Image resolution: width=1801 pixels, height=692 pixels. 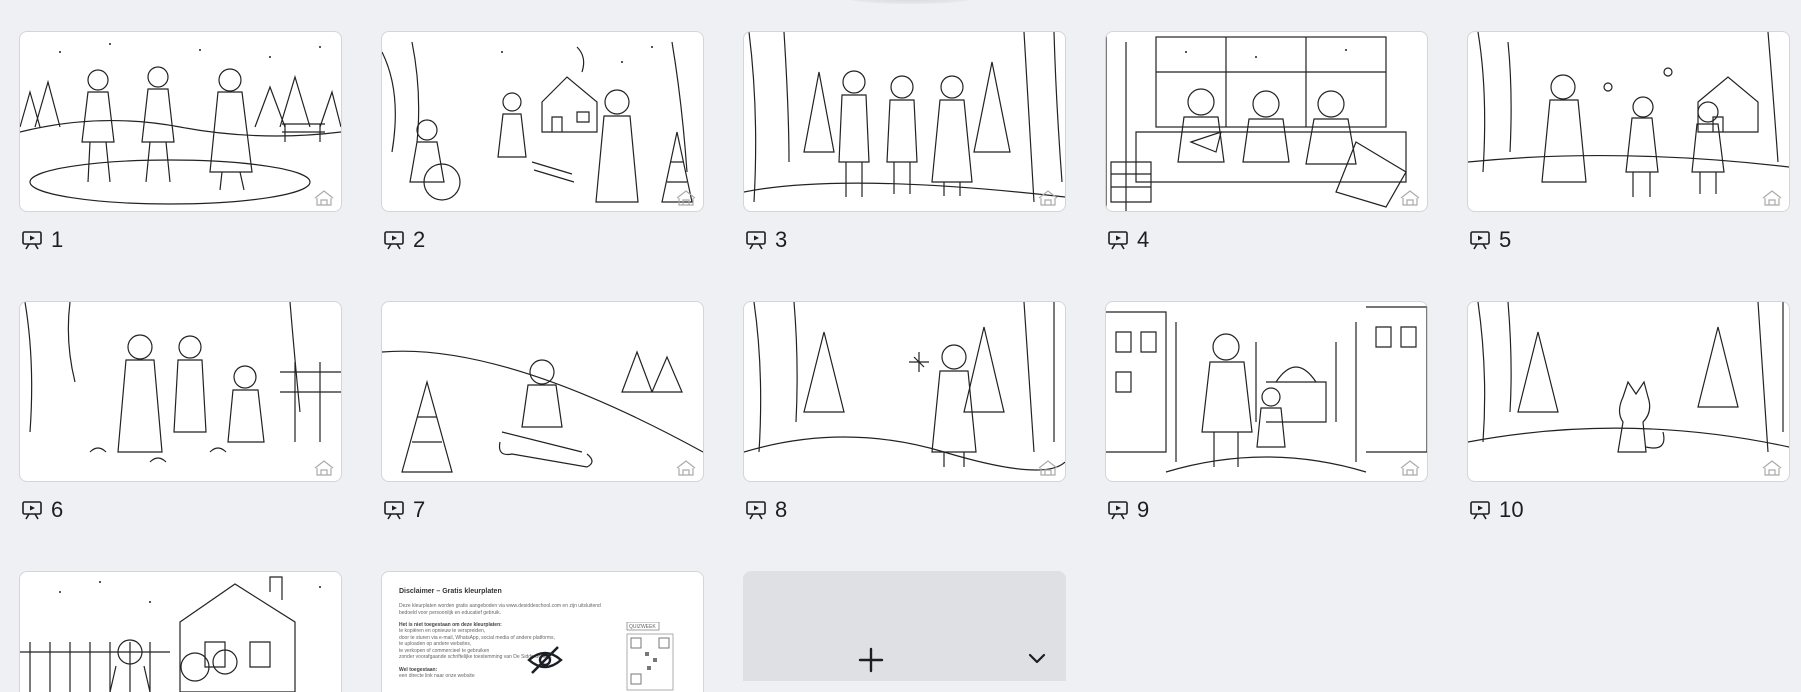 I want to click on coloring-illustration-reading-indoors, so click(x=1256, y=121).